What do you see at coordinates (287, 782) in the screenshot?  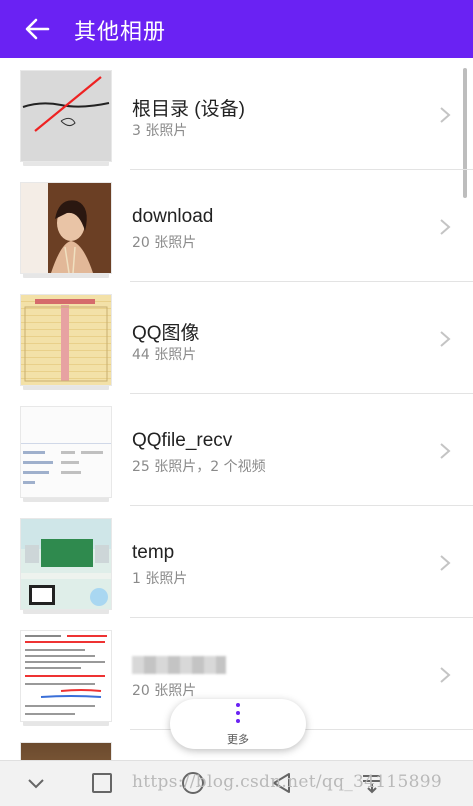 I see `watermark: https://blog.csdn.net/qq_34115899` at bounding box center [287, 782].